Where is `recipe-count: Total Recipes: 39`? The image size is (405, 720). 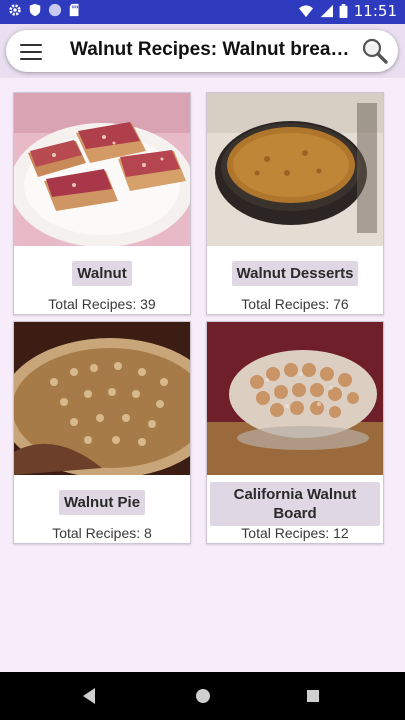
recipe-count: Total Recipes: 39 is located at coordinates (102, 304).